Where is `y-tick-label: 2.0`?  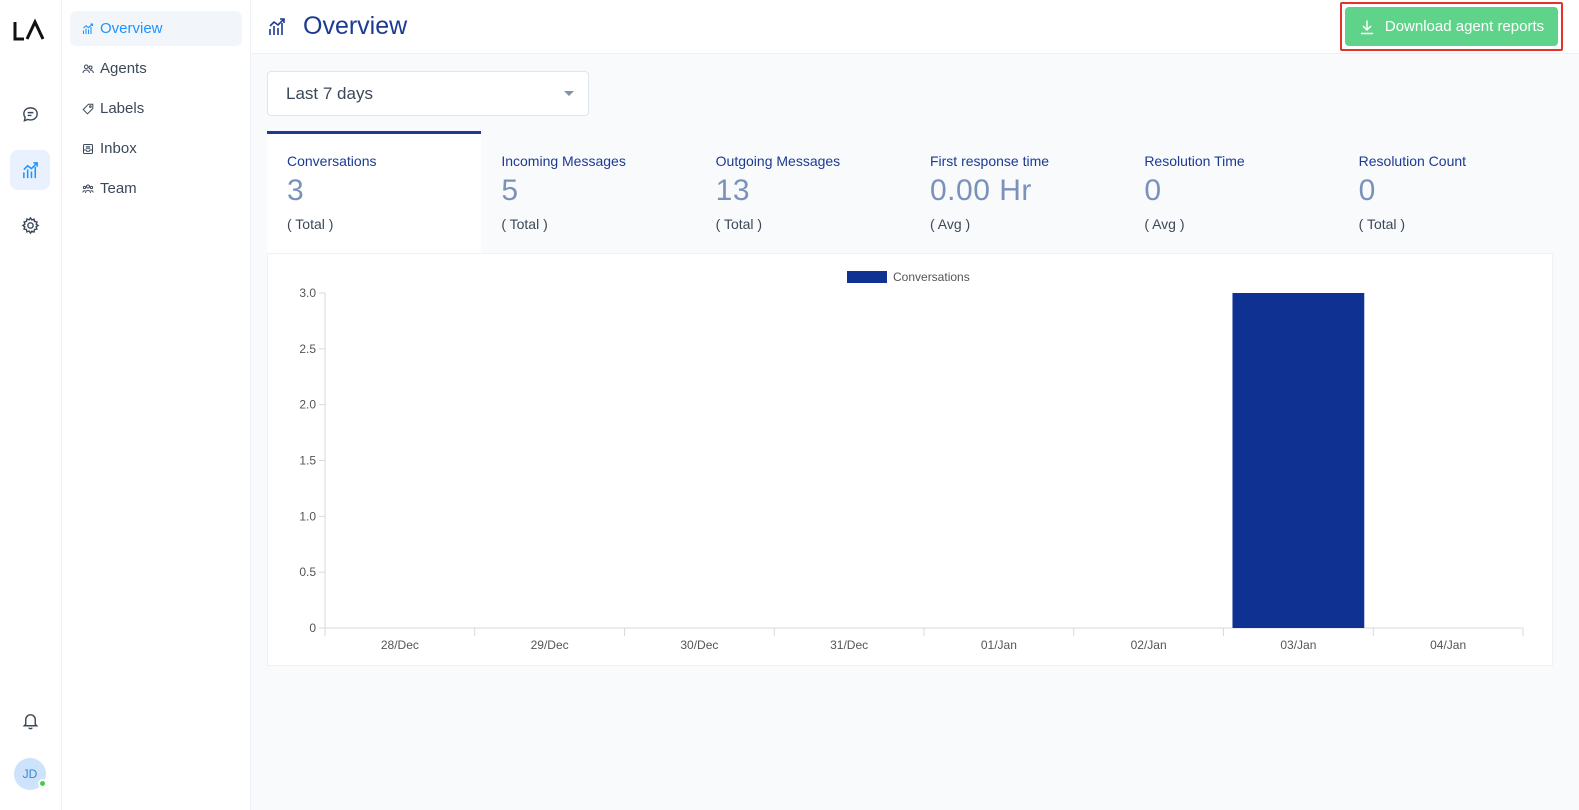 y-tick-label: 2.0 is located at coordinates (307, 405).